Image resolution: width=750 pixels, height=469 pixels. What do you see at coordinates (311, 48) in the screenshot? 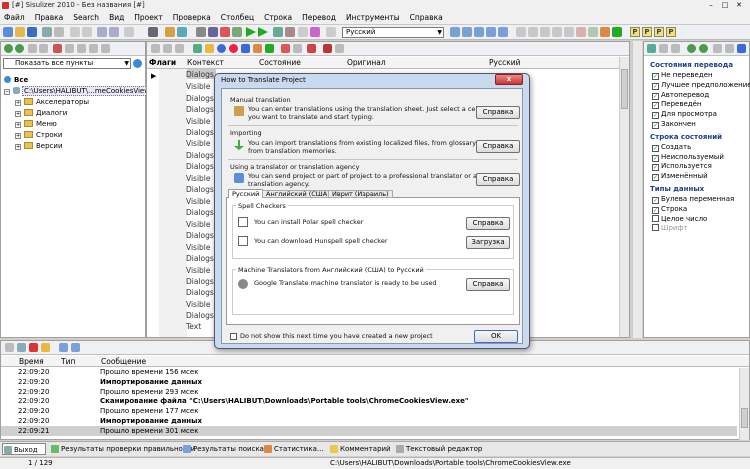
I see `grid-tool13-icon` at bounding box center [311, 48].